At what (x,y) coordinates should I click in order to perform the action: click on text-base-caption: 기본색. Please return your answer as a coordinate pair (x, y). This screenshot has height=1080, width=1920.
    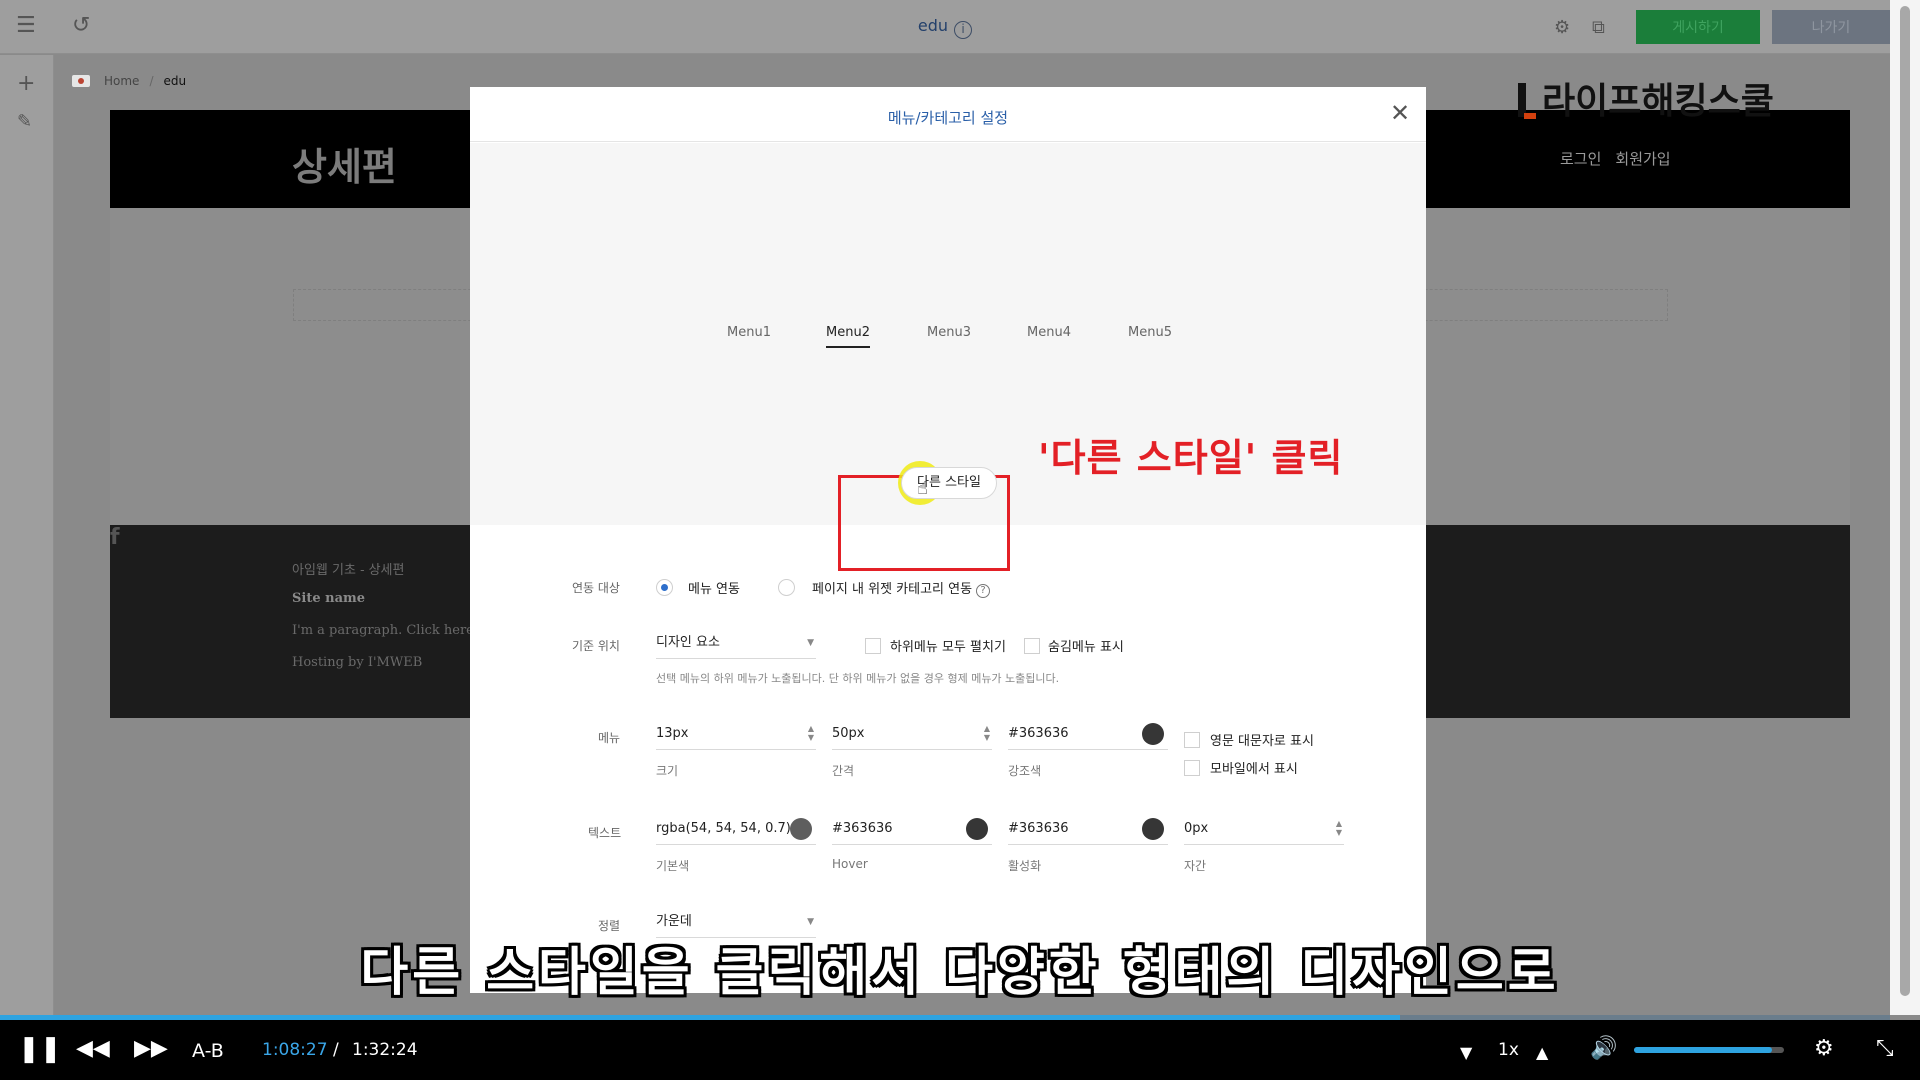
    Looking at the image, I should click on (673, 866).